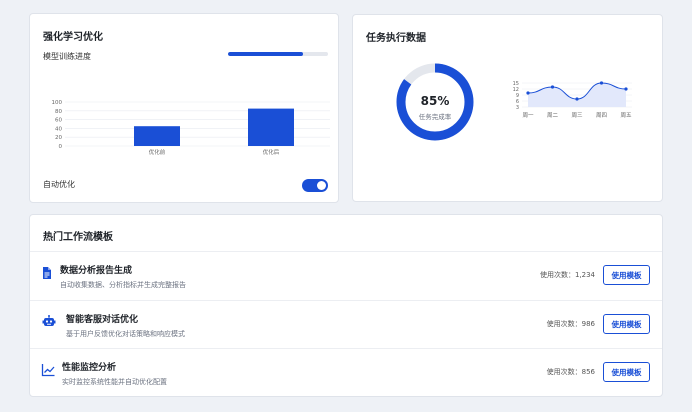  Describe the element at coordinates (123, 285) in the screenshot. I see `template-desc: 自动收集数据、分析指标并生成完整报告` at that location.